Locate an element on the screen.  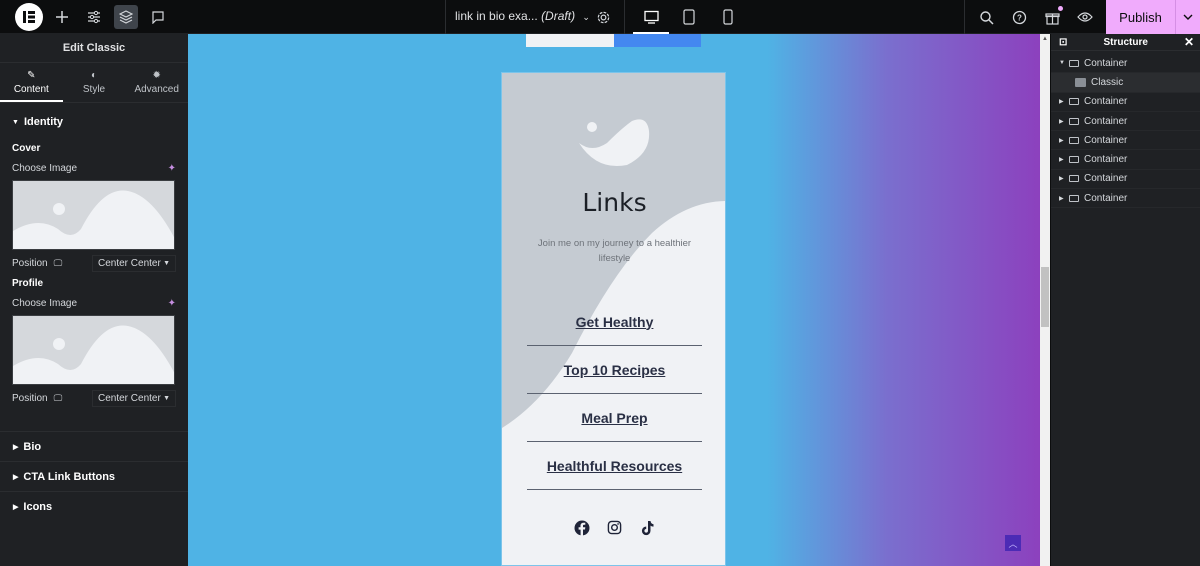
image-placeholder-icon is located at coordinates (93, 219).